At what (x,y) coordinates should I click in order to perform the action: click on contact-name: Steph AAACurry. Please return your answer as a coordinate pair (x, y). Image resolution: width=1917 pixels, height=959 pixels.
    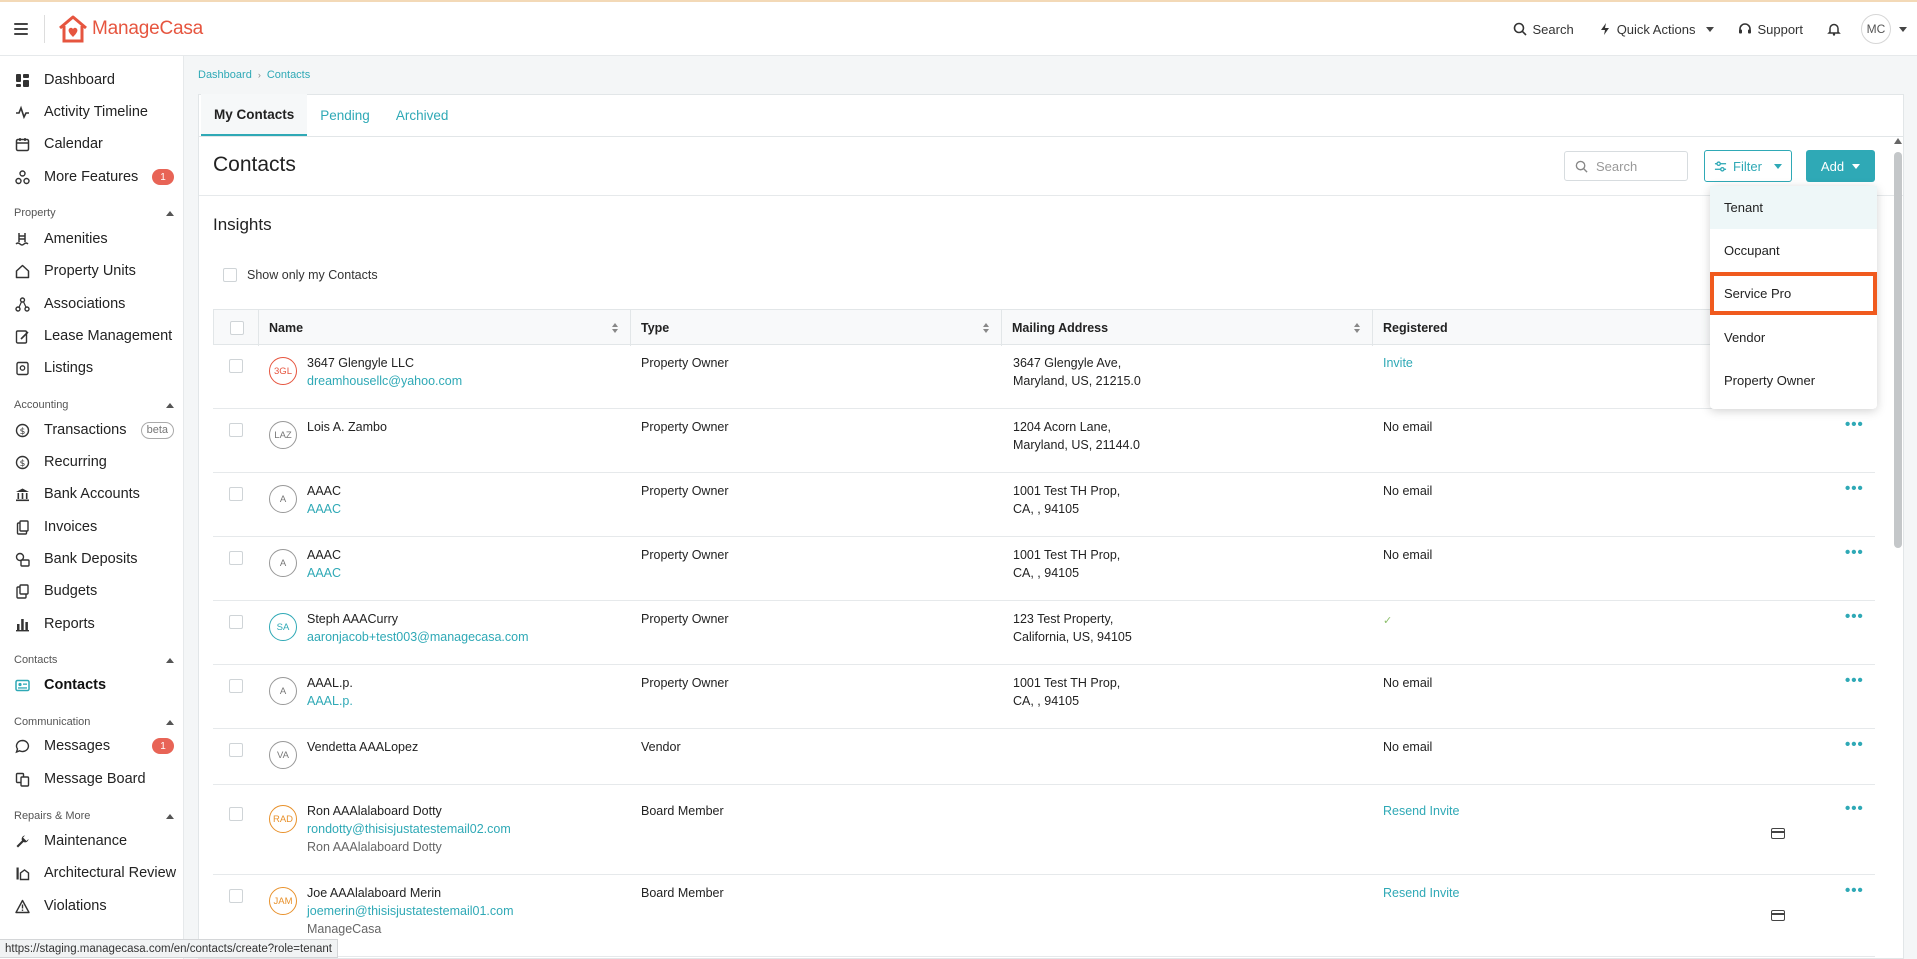
    Looking at the image, I should click on (418, 619).